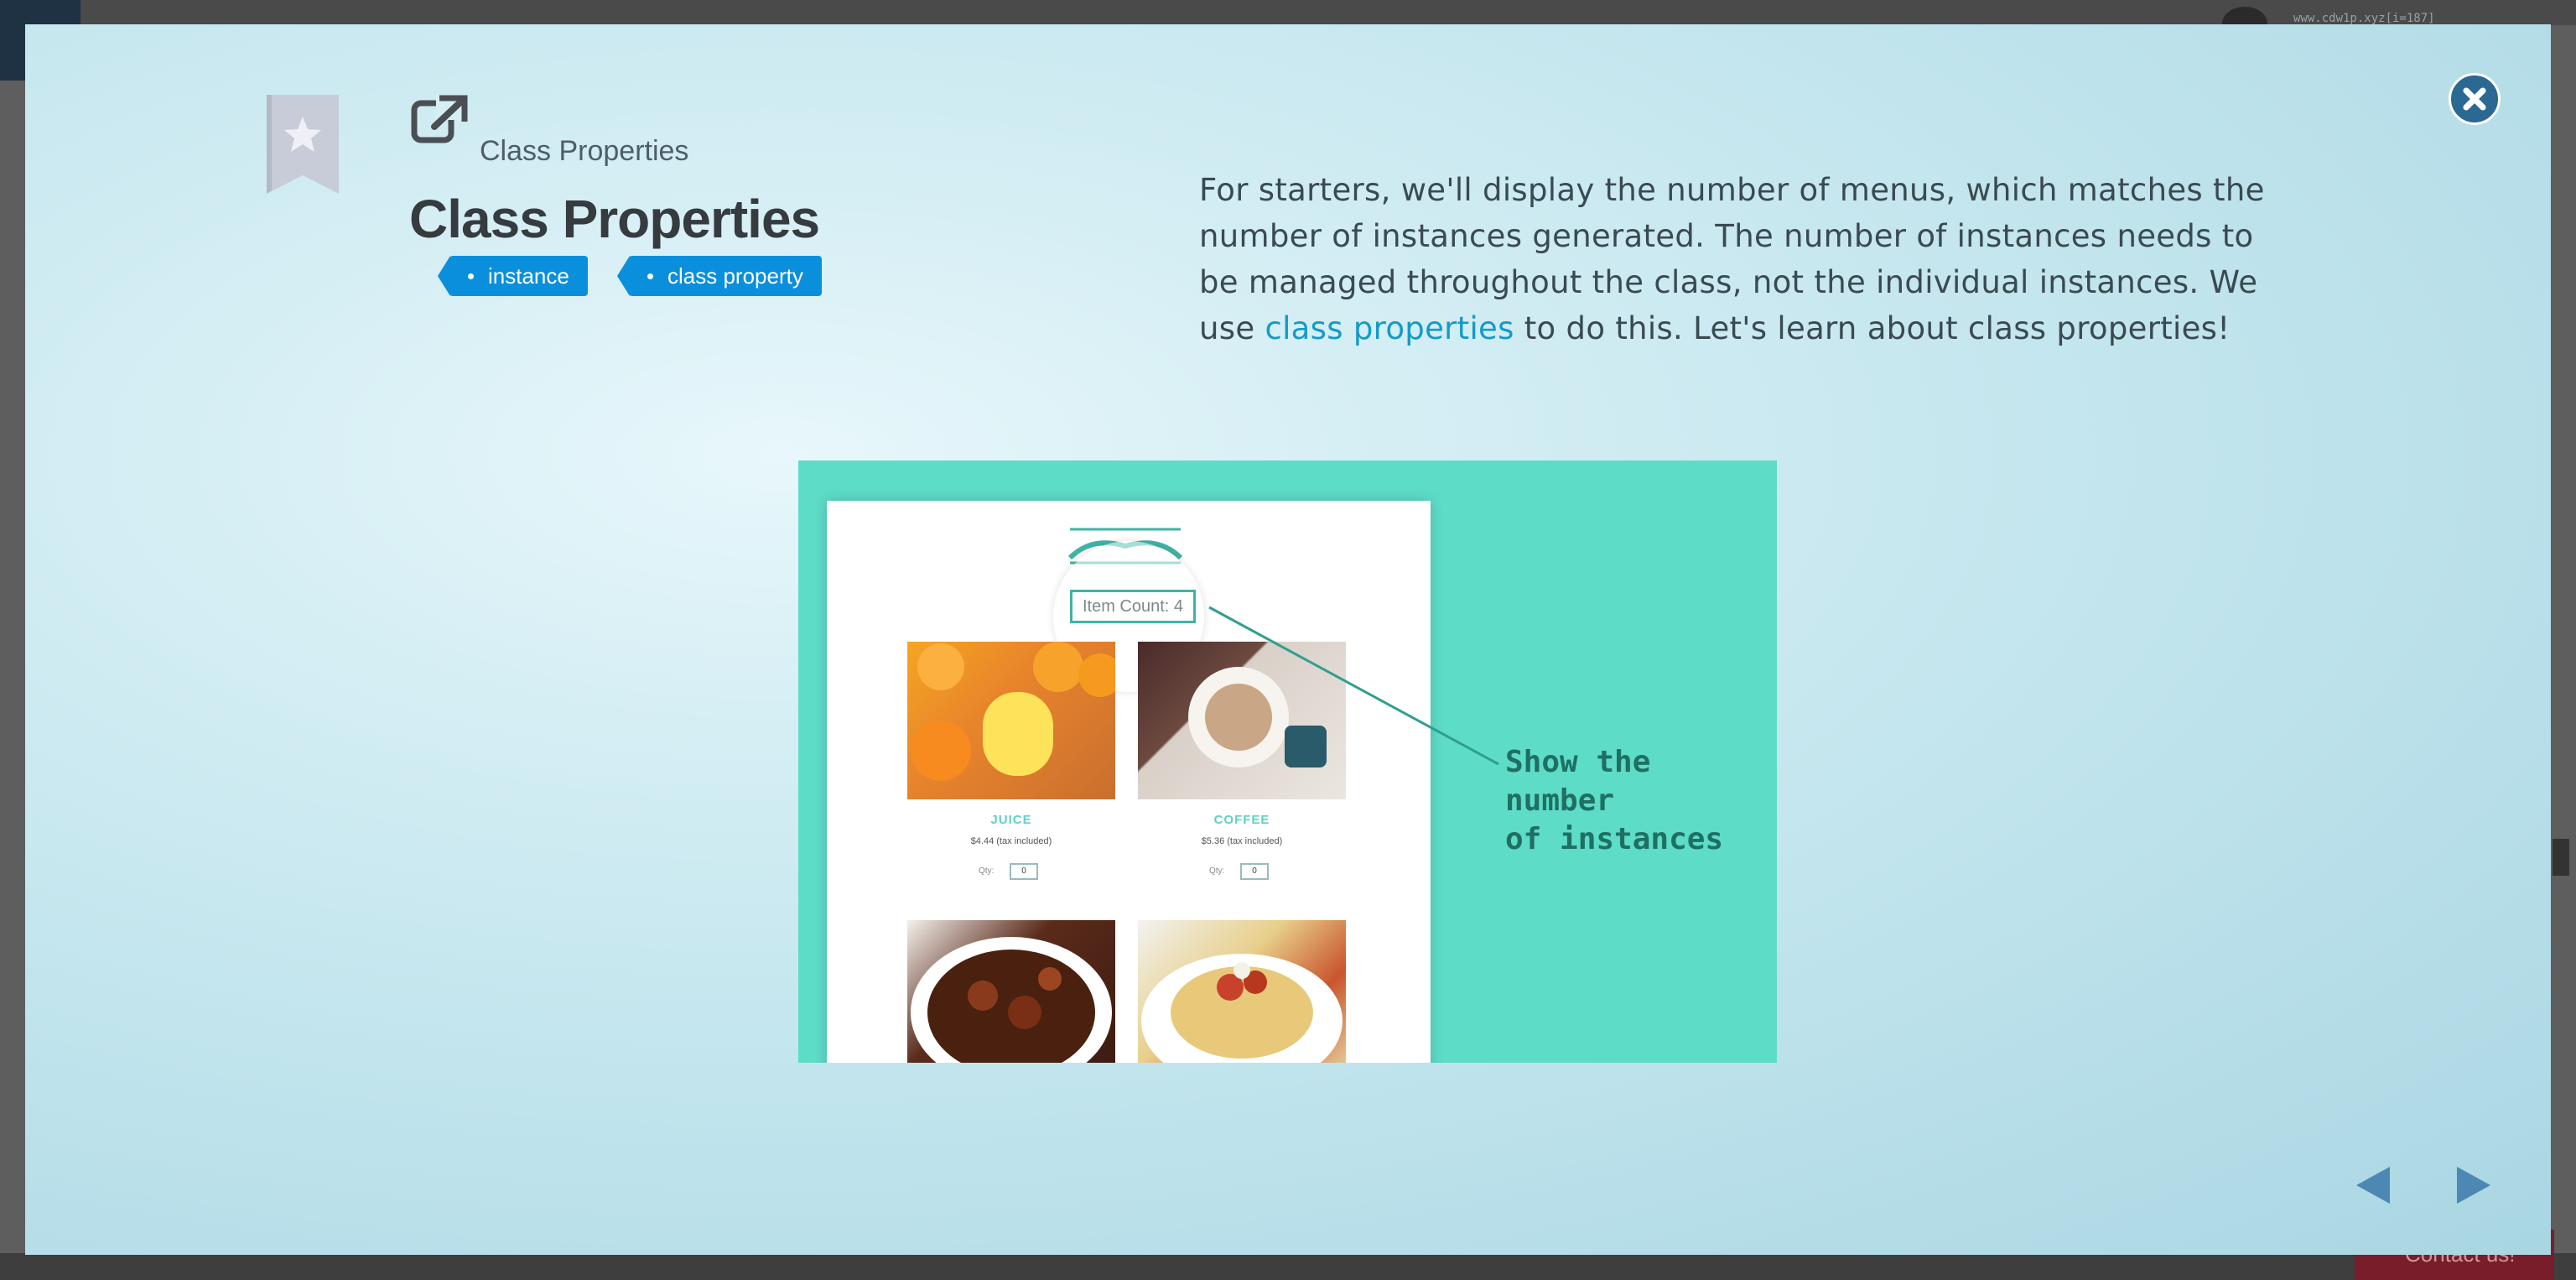  Describe the element at coordinates (1254, 871) in the screenshot. I see `coffee-qty-box: 0` at that location.